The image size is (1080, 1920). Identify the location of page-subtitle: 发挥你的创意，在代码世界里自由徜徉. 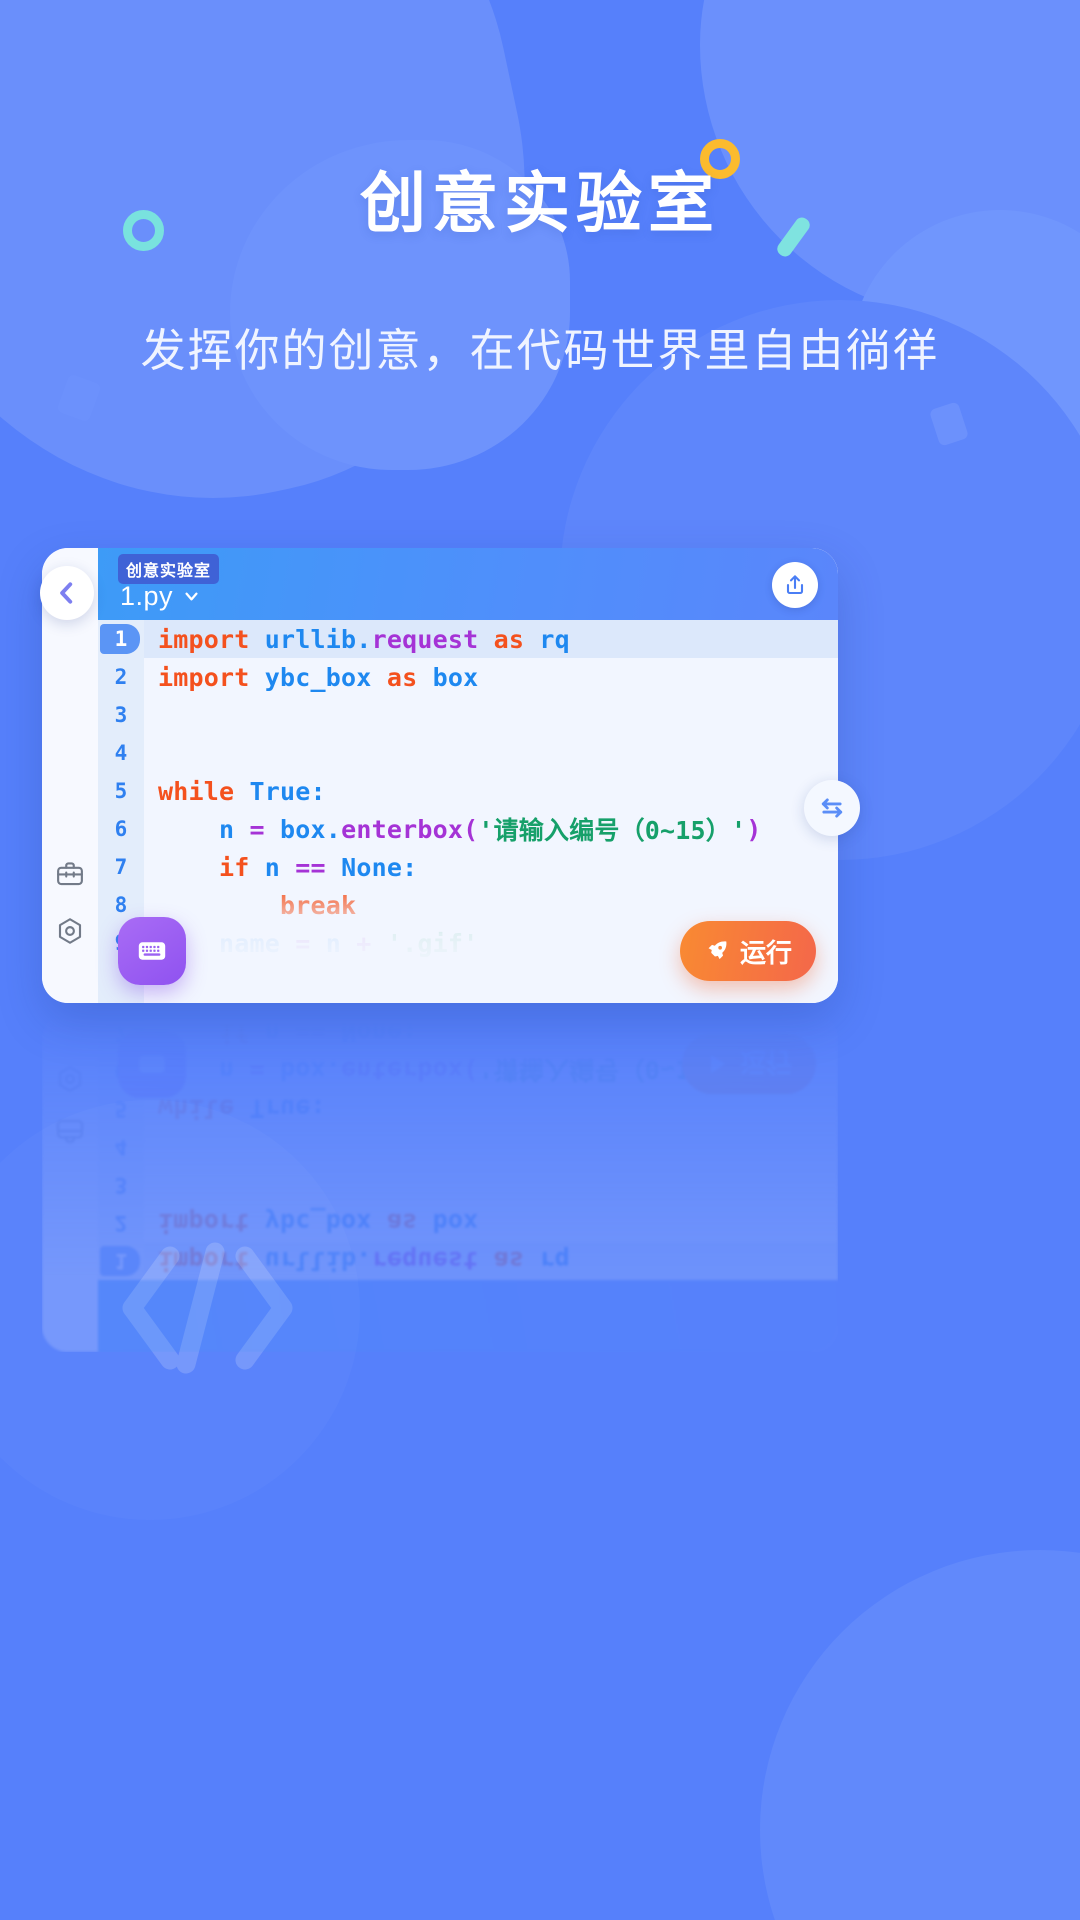
(540, 350).